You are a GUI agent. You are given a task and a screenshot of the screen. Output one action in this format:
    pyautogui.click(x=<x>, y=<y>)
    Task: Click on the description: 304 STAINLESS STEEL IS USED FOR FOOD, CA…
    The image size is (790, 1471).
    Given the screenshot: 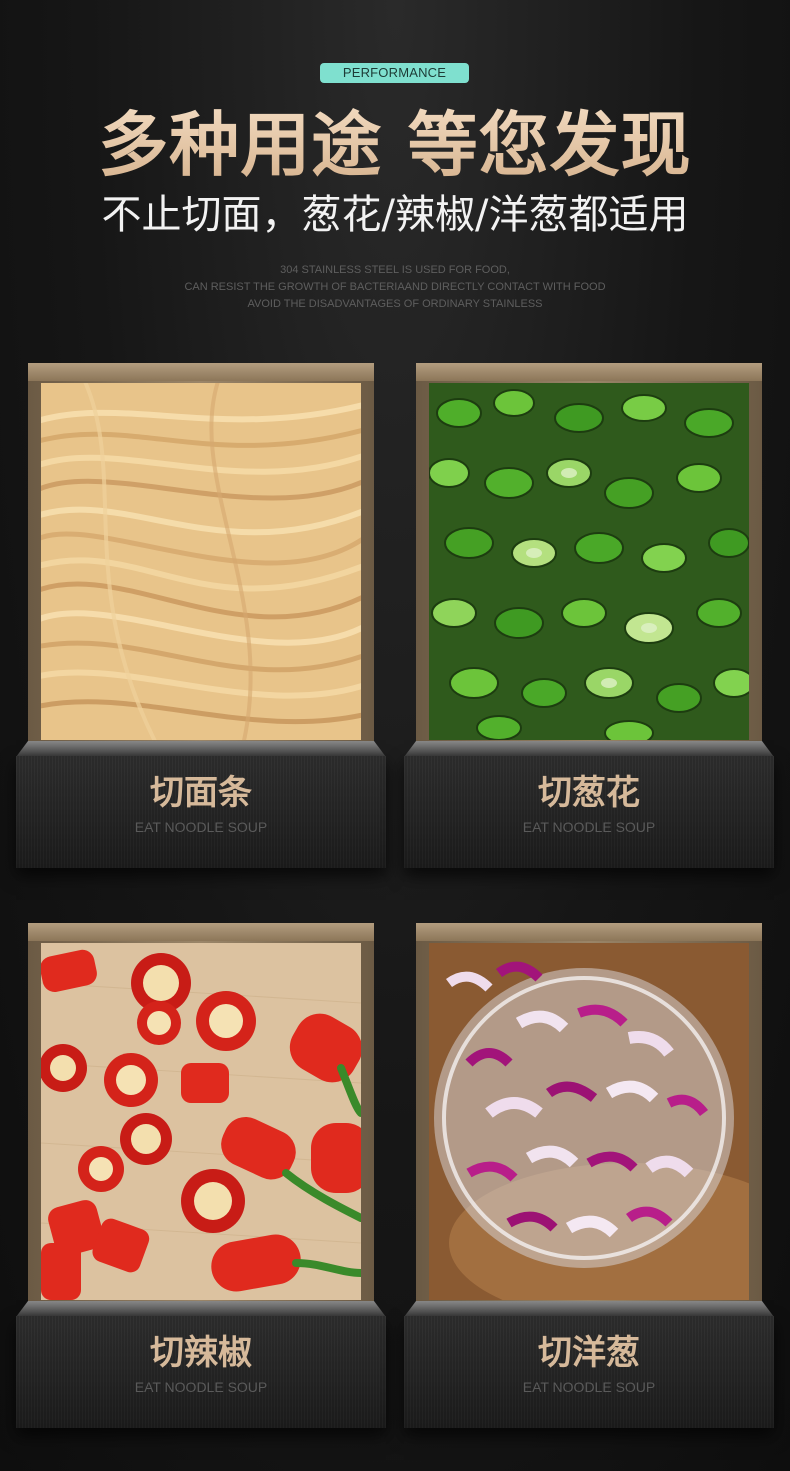 What is the action you would take?
    pyautogui.click(x=395, y=287)
    